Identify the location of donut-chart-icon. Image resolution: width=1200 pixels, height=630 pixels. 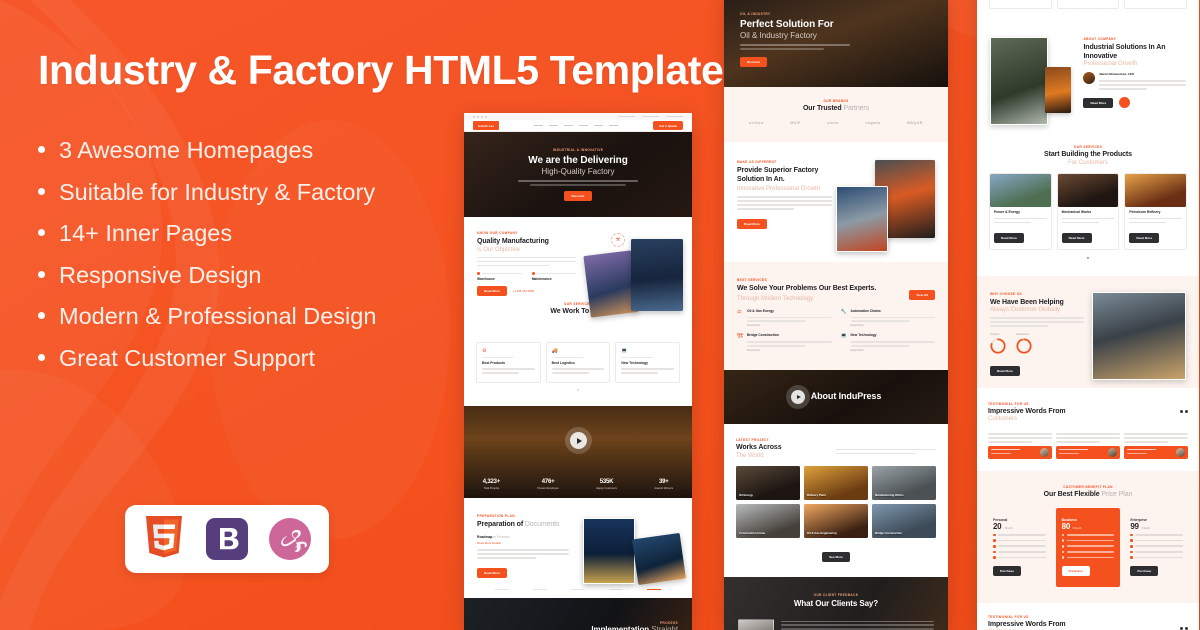
(1024, 346).